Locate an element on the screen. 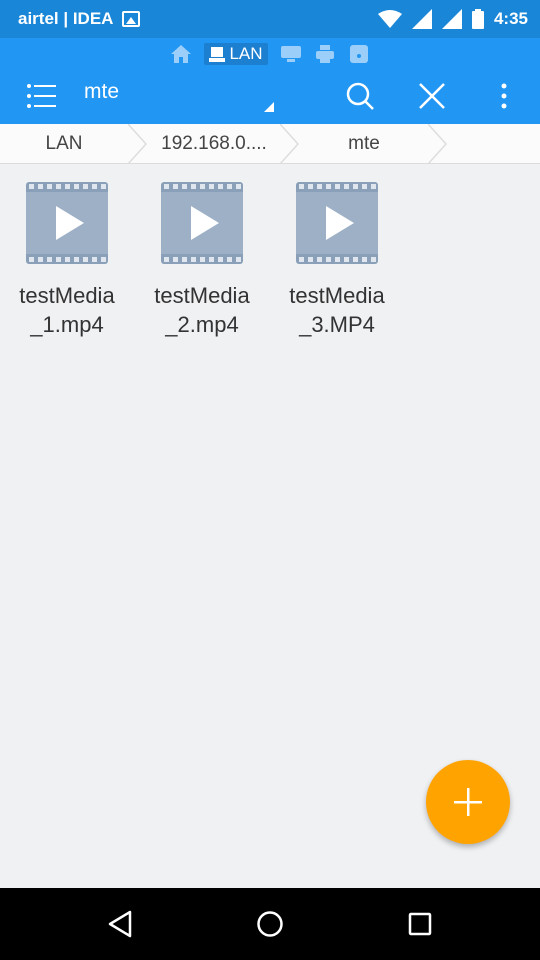 Image resolution: width=540 pixels, height=960 pixels. menu-list-icon is located at coordinates (41, 96).